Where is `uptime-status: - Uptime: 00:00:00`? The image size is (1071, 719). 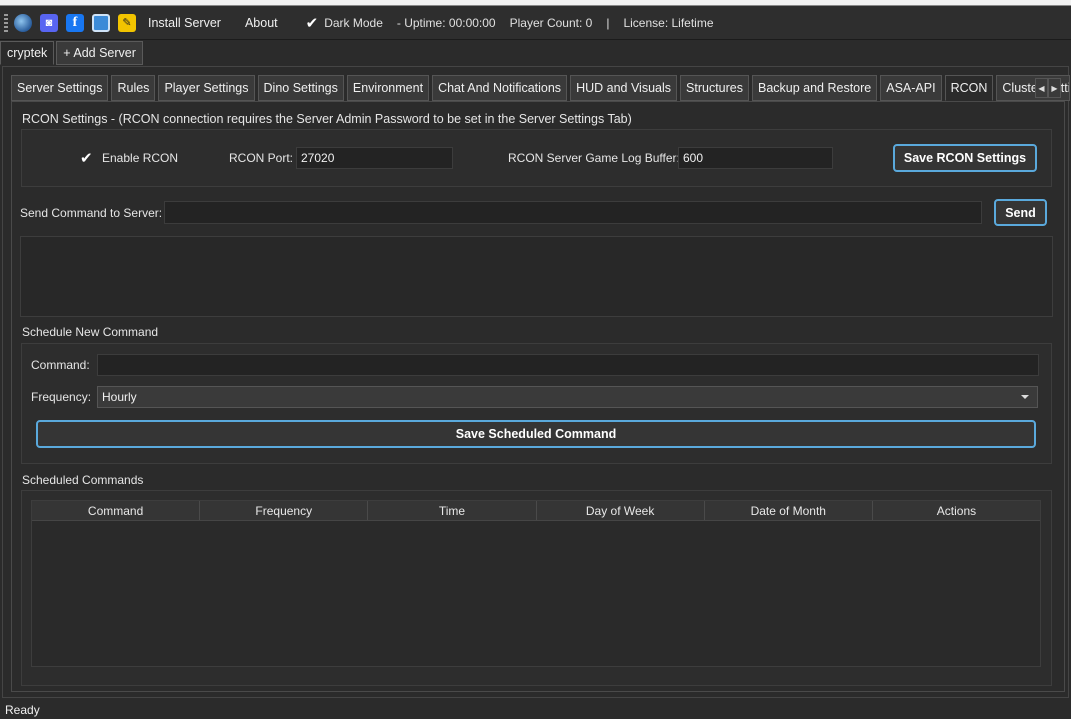
uptime-status: - Uptime: 00:00:00 is located at coordinates (446, 22).